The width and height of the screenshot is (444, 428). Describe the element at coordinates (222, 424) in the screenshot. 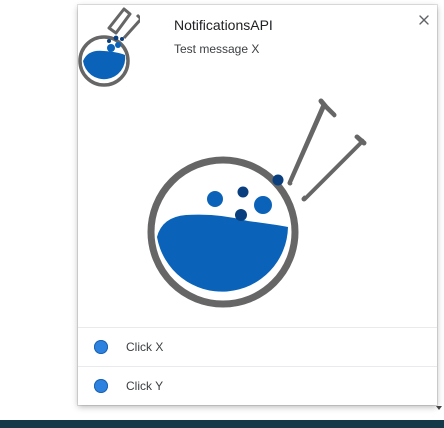

I see `taskbar` at that location.